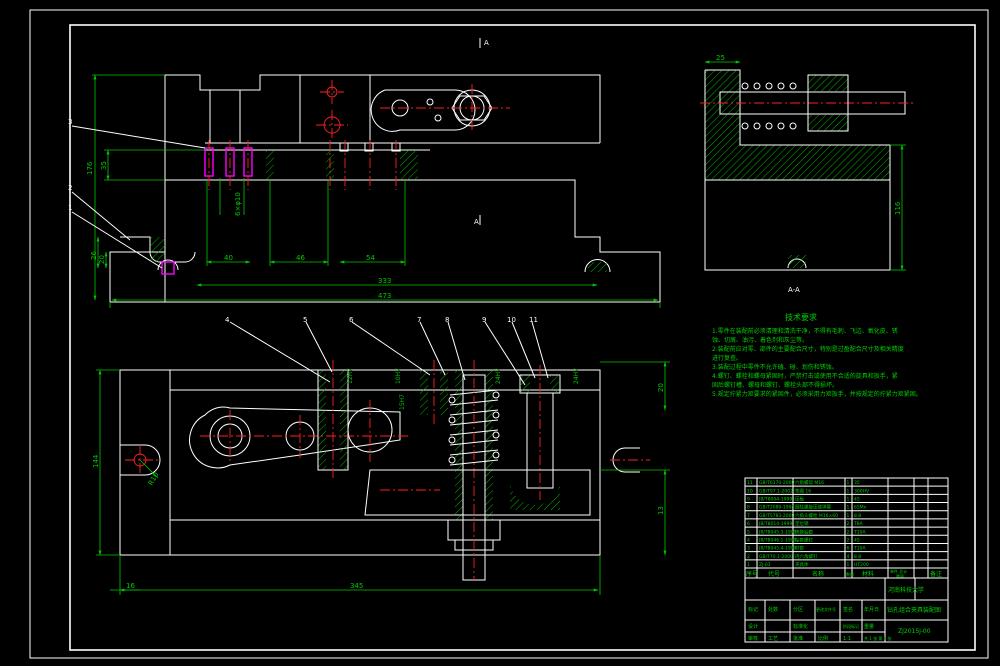 The image size is (1000, 666). Describe the element at coordinates (859, 532) in the screenshot. I see `parts-row-material: T10A` at that location.